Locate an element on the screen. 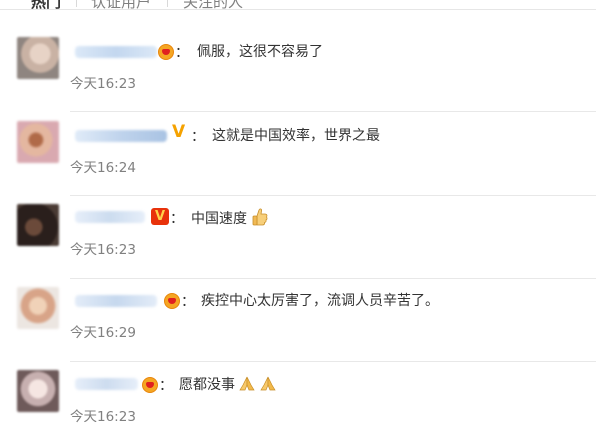 This screenshot has width=596, height=445. comment-text: 愿都没事 is located at coordinates (228, 385).